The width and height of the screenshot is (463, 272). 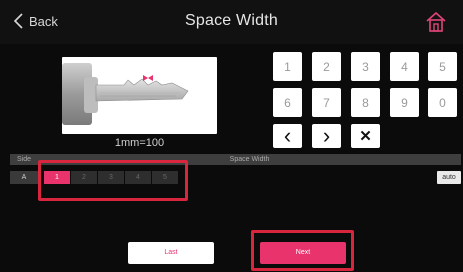 I want to click on key-5: 5, so click(x=442, y=66).